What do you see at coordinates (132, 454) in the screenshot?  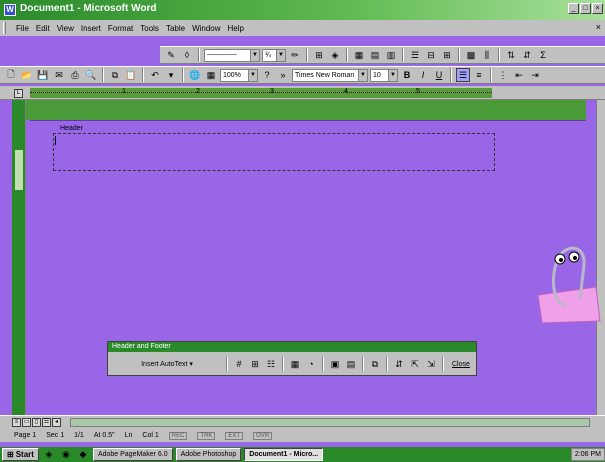 I see `task-pagemaker: Adobe PageMaker 6.0` at bounding box center [132, 454].